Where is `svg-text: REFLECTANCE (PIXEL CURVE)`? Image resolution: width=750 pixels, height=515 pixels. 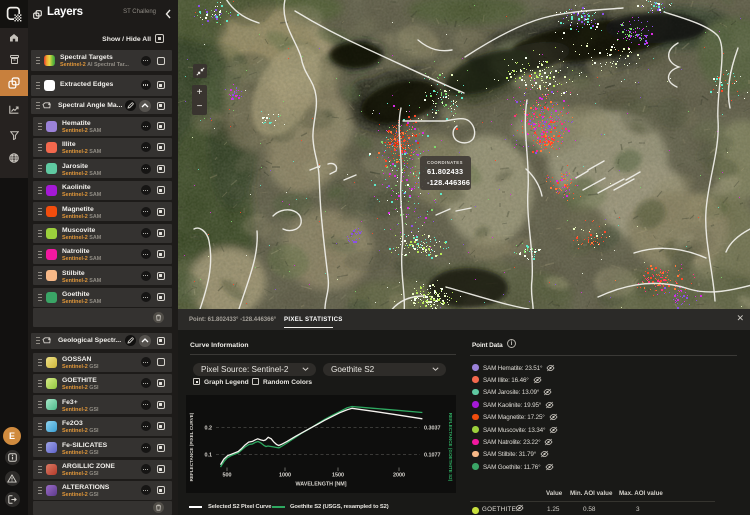 svg-text: REFLECTANCE (PIXEL CURVE) is located at coordinates (191, 446).